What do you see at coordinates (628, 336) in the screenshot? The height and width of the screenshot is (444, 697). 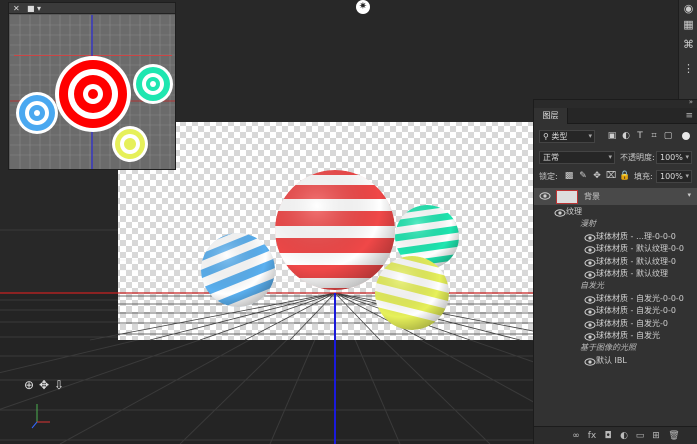 I see `layer-item: 球体材质 - 自发光` at bounding box center [628, 336].